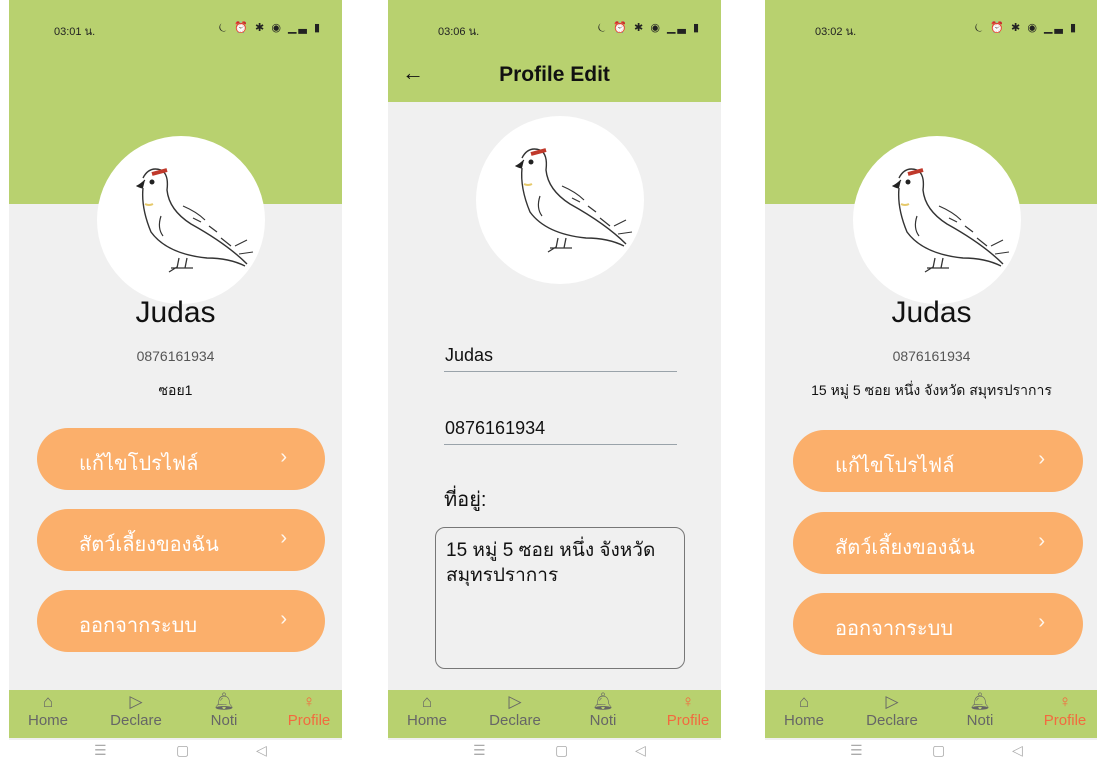 The width and height of the screenshot is (1097, 763). Describe the element at coordinates (560, 428) in the screenshot. I see `phone-field` at that location.